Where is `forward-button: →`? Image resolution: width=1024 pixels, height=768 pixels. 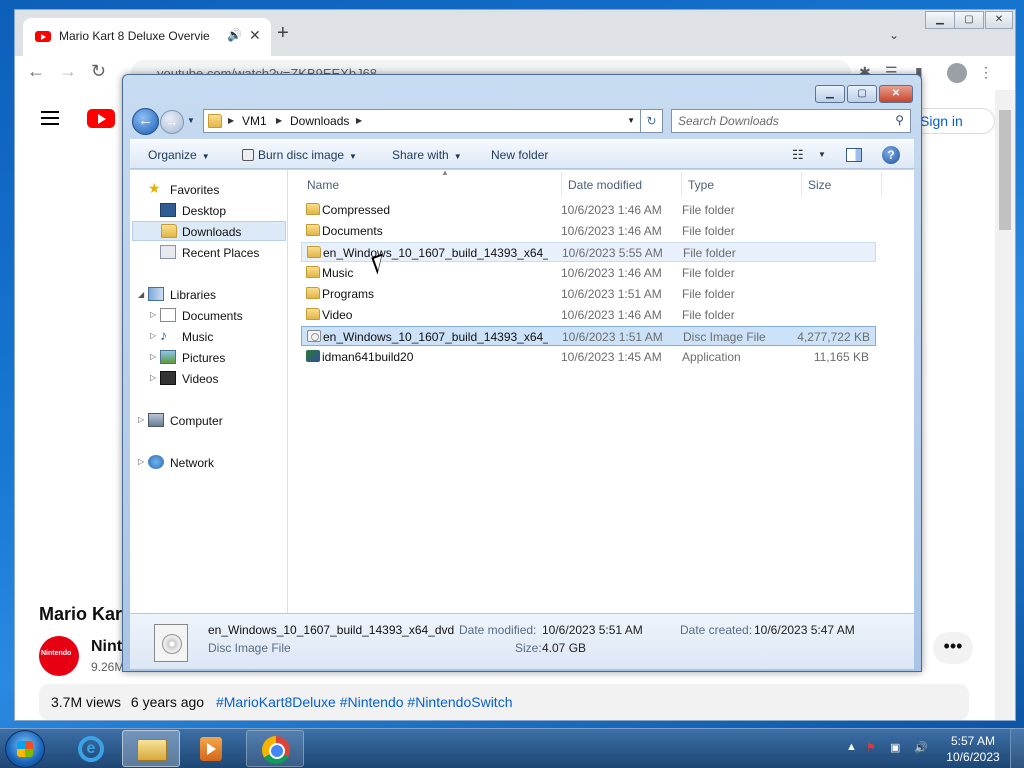 forward-button: → is located at coordinates (172, 122).